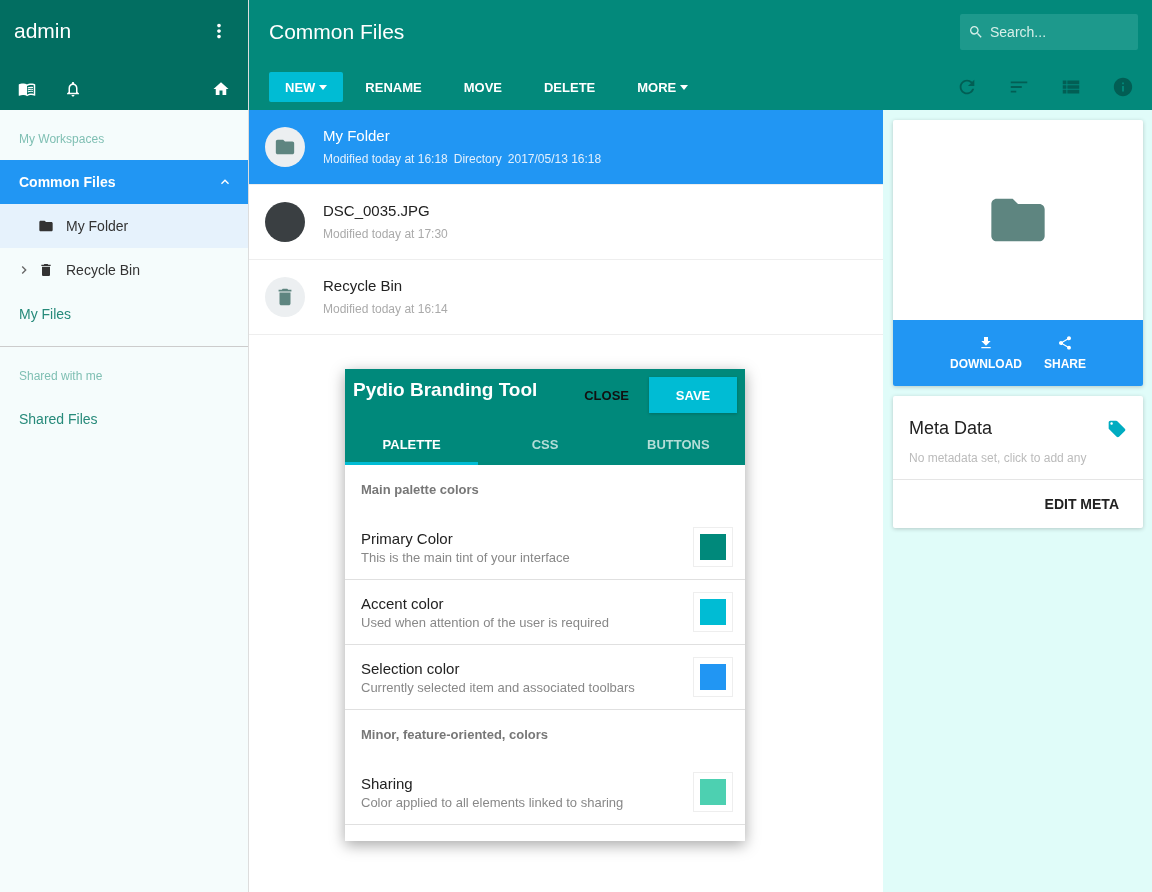  What do you see at coordinates (976, 32) in the screenshot?
I see `search-icon` at bounding box center [976, 32].